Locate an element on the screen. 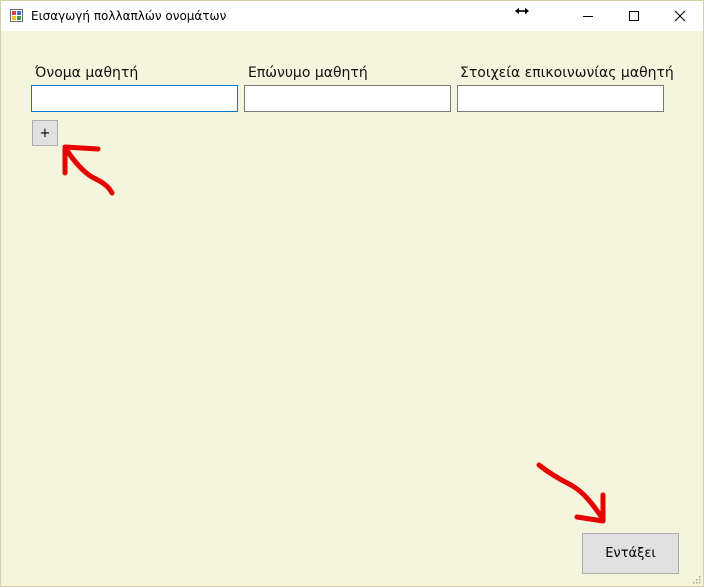 The width and height of the screenshot is (704, 587). contact-input is located at coordinates (560, 98).